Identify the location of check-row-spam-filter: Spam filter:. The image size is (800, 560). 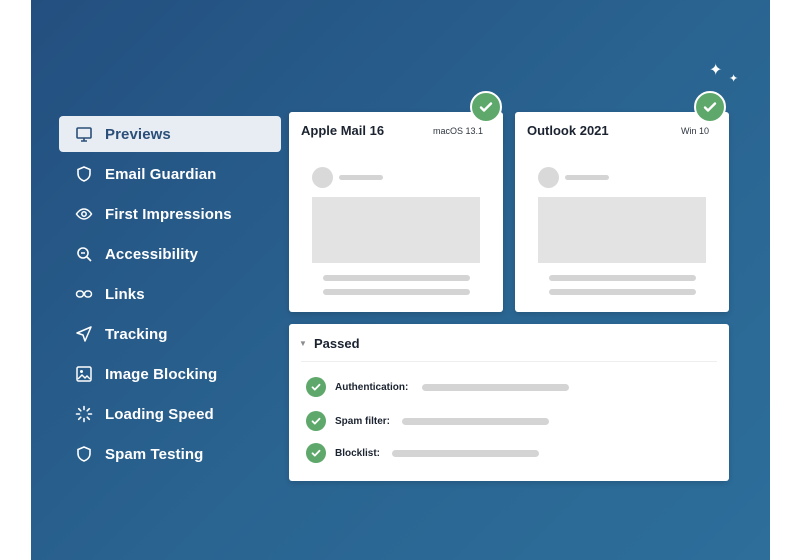
(428, 421).